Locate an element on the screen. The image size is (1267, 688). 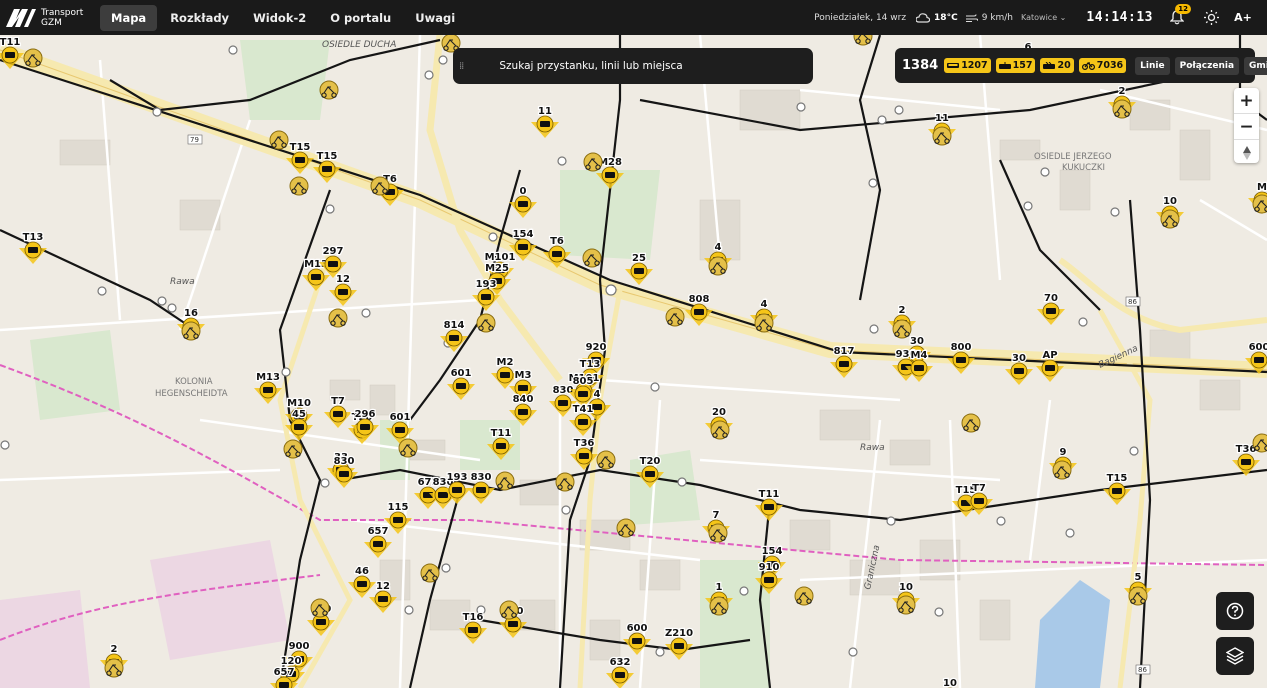
vehicle-marker: 657 is located at coordinates (284, 677).